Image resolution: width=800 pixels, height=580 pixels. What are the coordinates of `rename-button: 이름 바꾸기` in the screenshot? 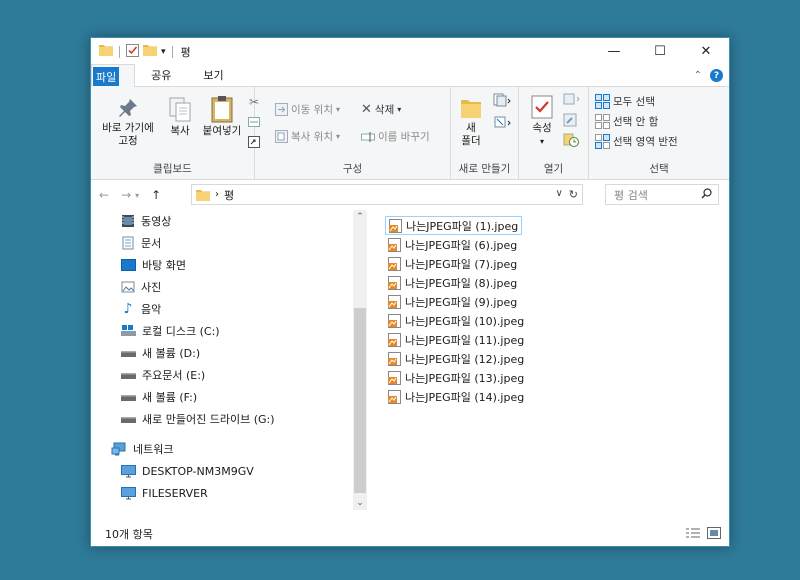 It's located at (395, 136).